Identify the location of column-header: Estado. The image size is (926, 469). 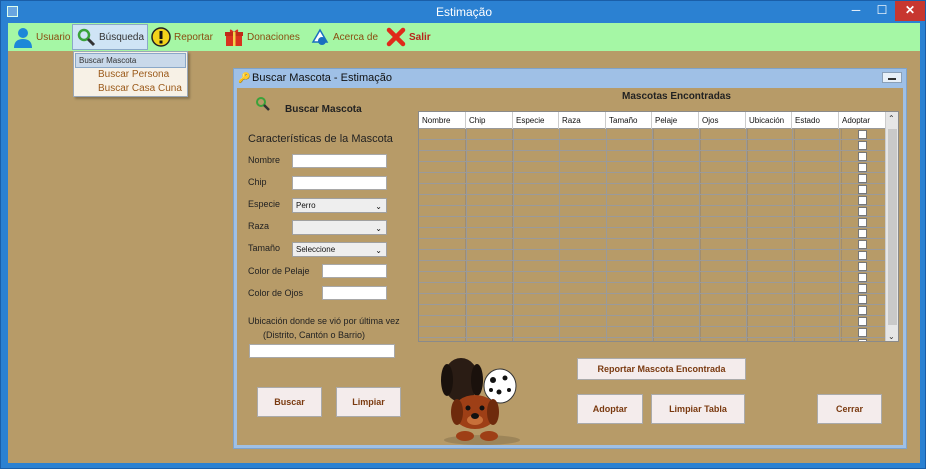
(815, 120).